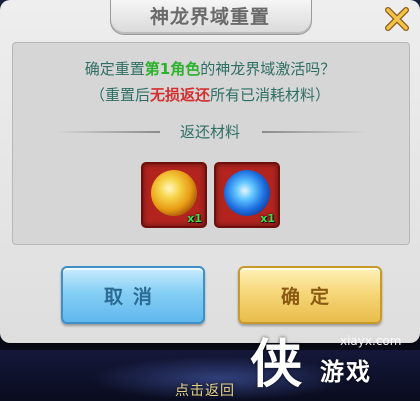 This screenshot has width=420, height=401. What do you see at coordinates (209, 17) in the screenshot?
I see `dialog-title: 神龙界域重置` at bounding box center [209, 17].